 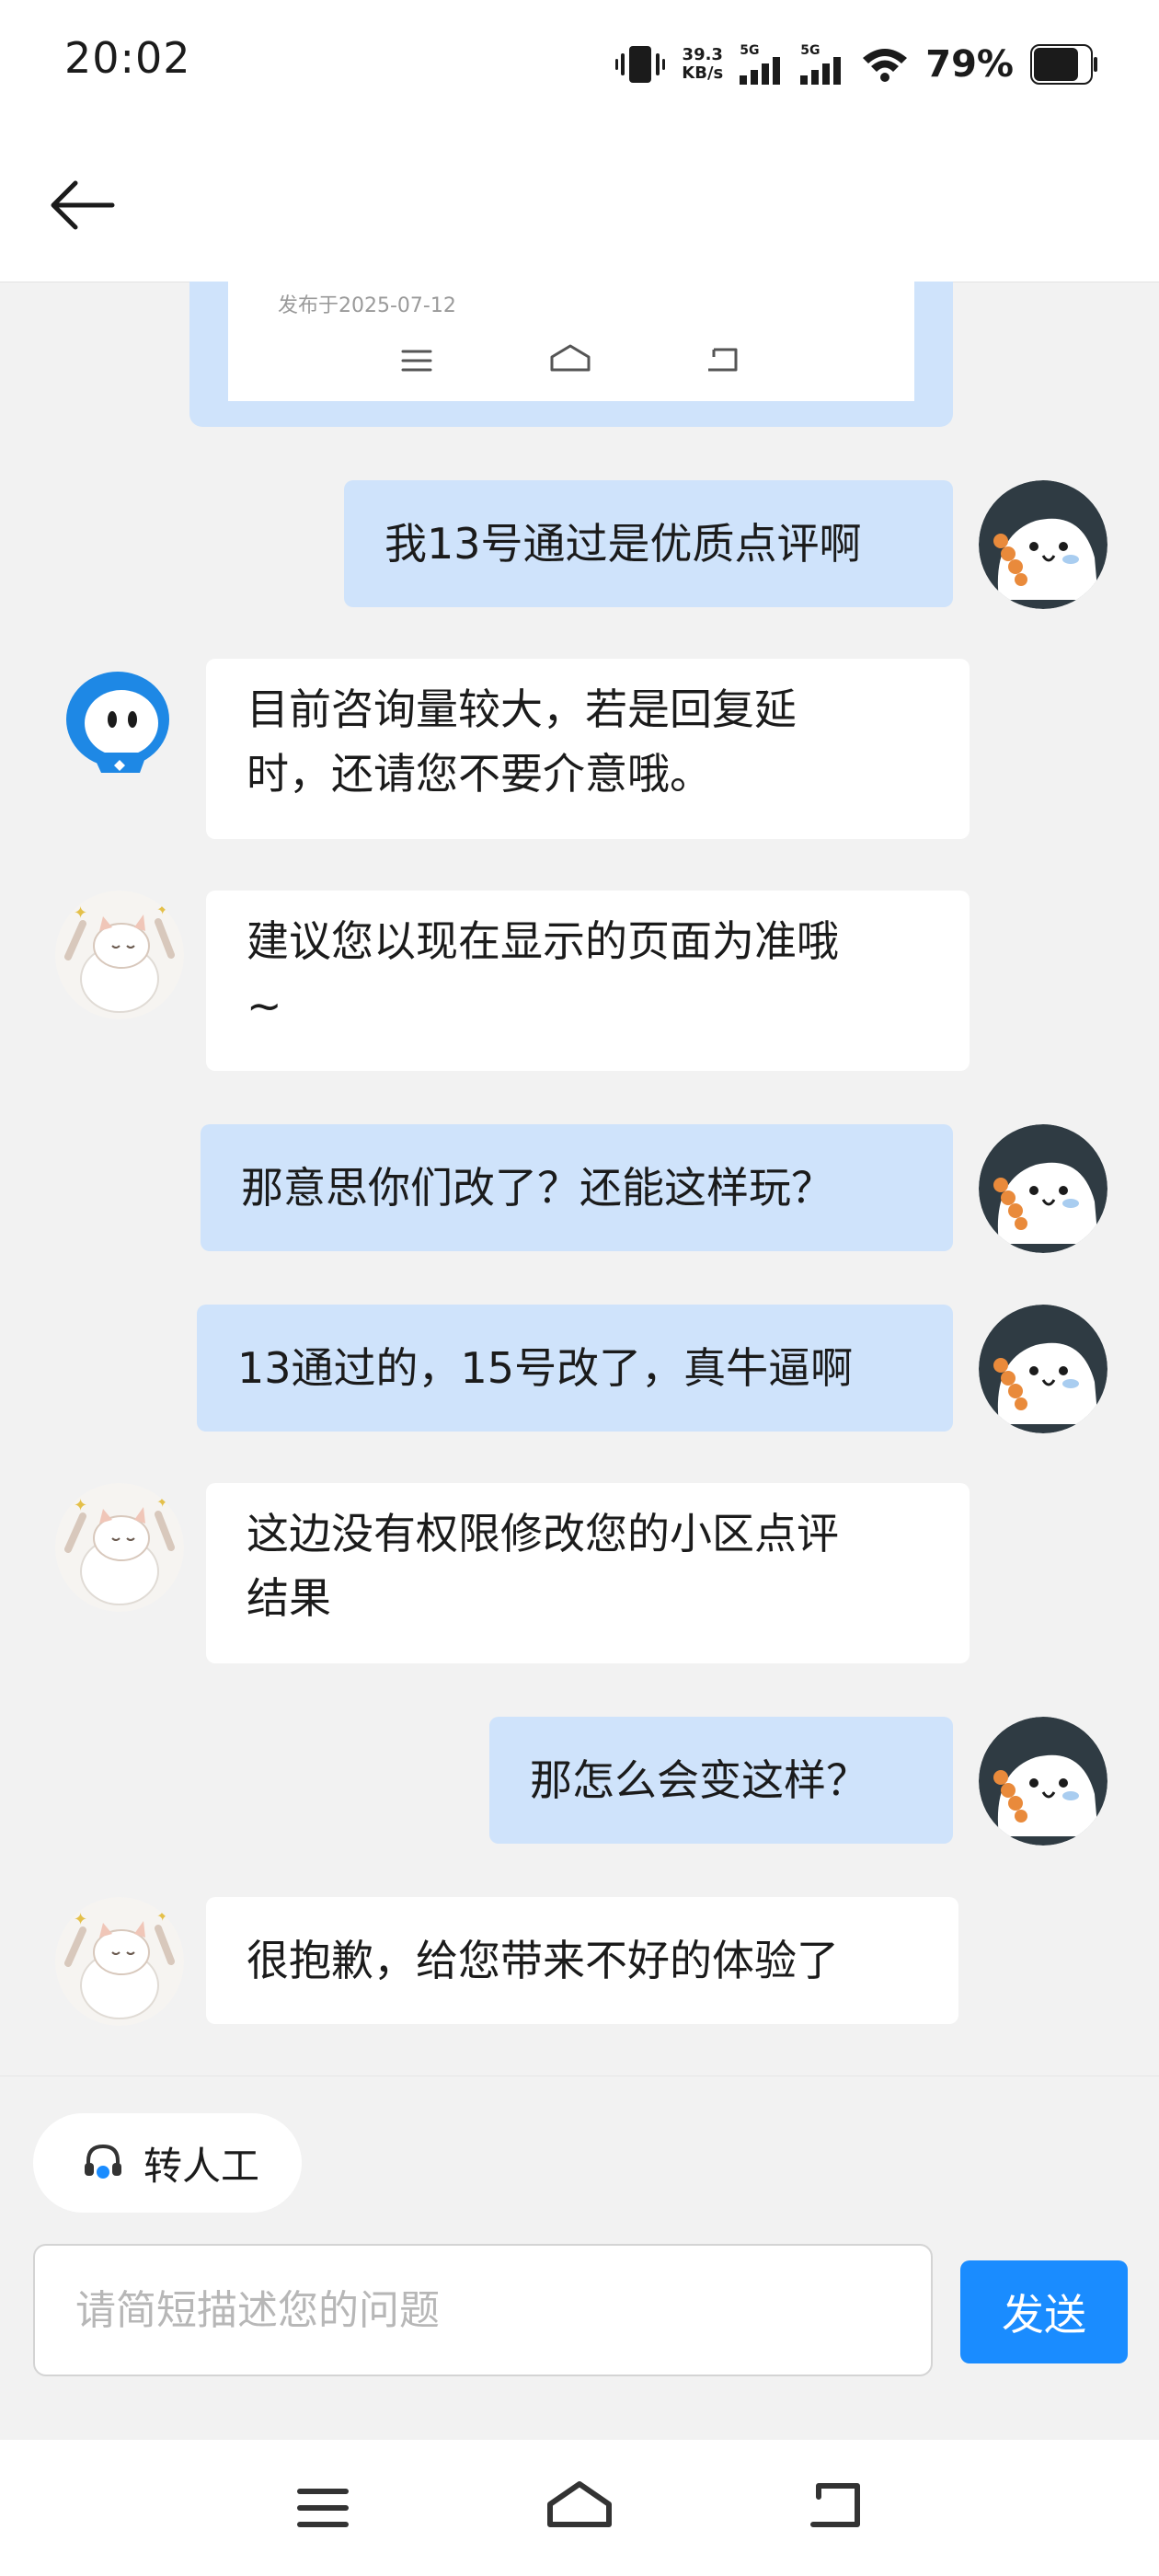 What do you see at coordinates (483, 2310) in the screenshot?
I see `message-input` at bounding box center [483, 2310].